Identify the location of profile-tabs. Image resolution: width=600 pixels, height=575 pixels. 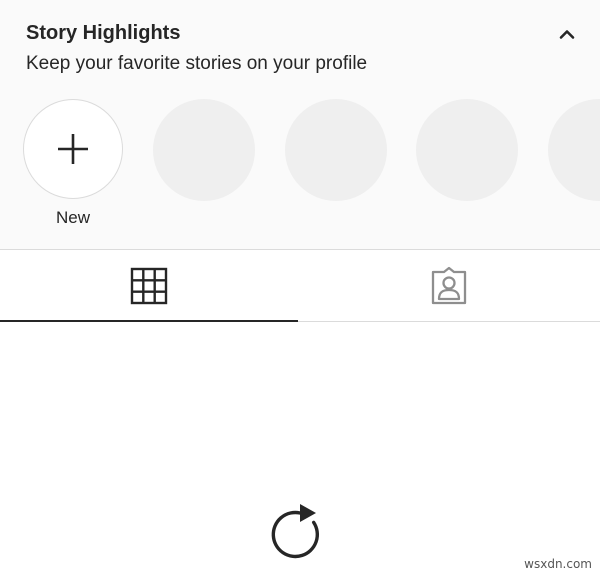
(300, 286).